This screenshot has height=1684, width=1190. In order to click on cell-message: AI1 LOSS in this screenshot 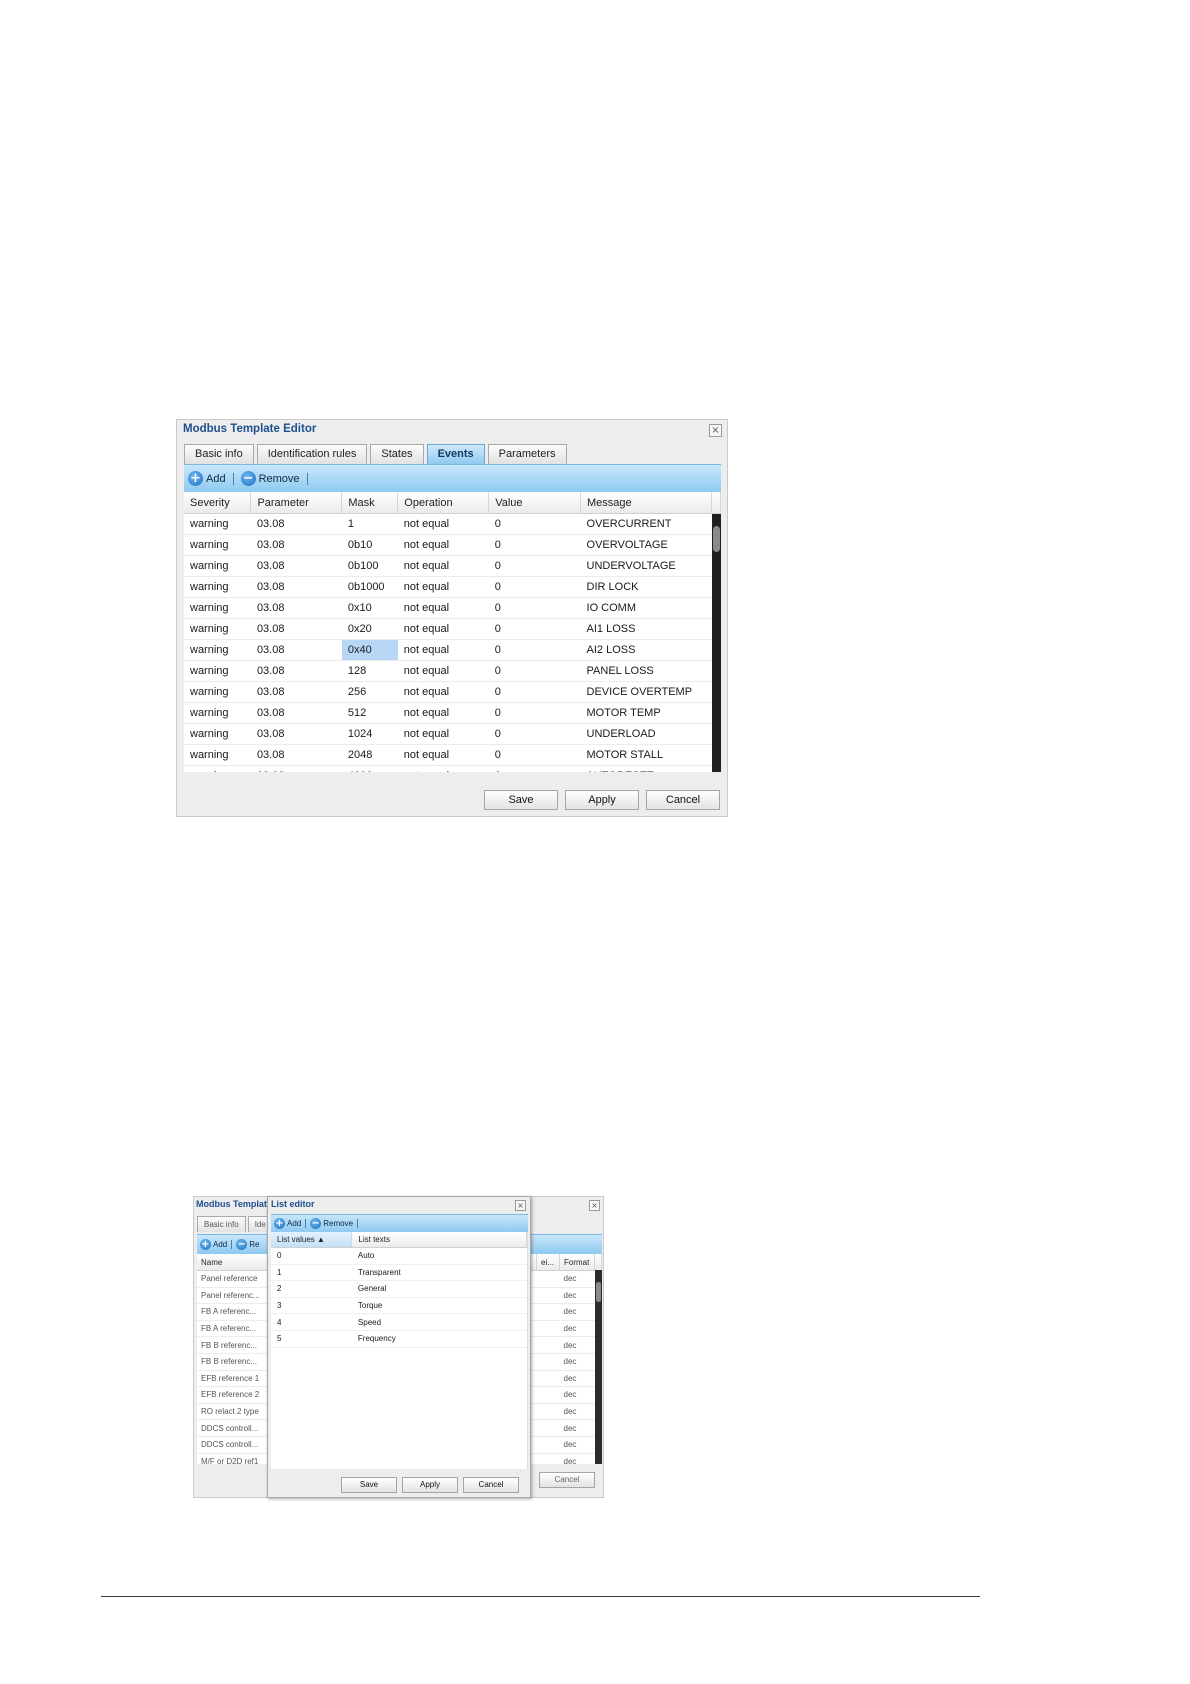, I will do `click(646, 629)`.